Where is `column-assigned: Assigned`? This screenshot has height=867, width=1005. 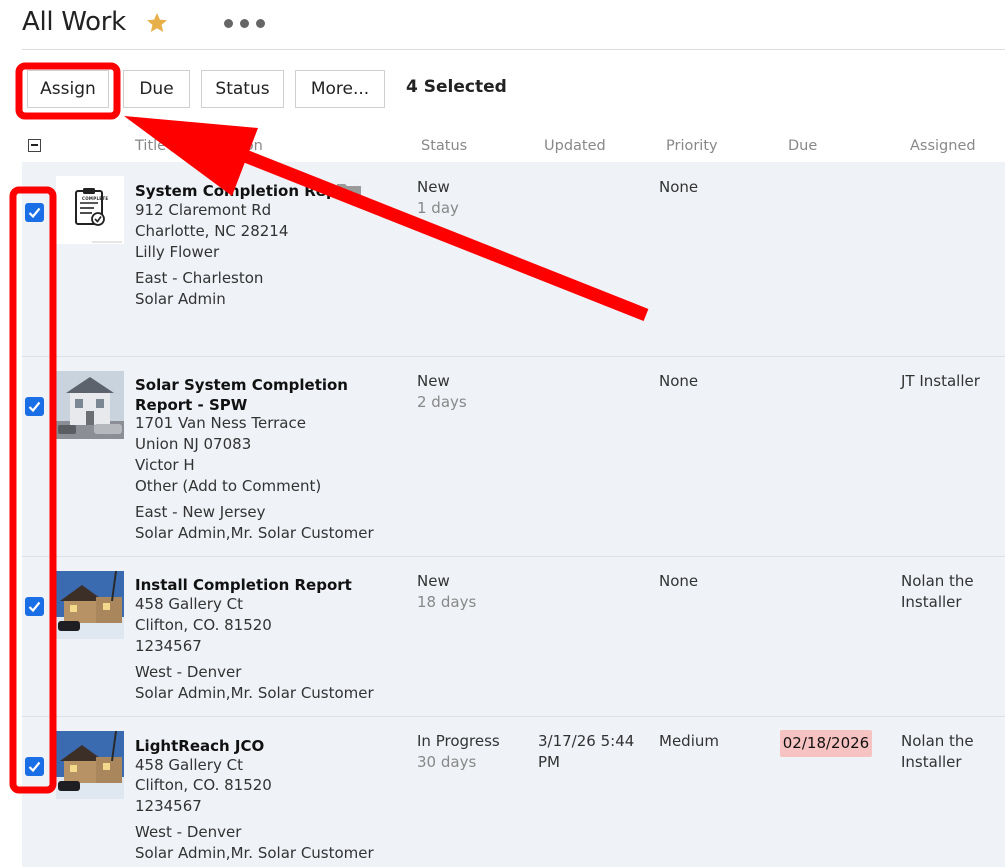 column-assigned: Assigned is located at coordinates (943, 146).